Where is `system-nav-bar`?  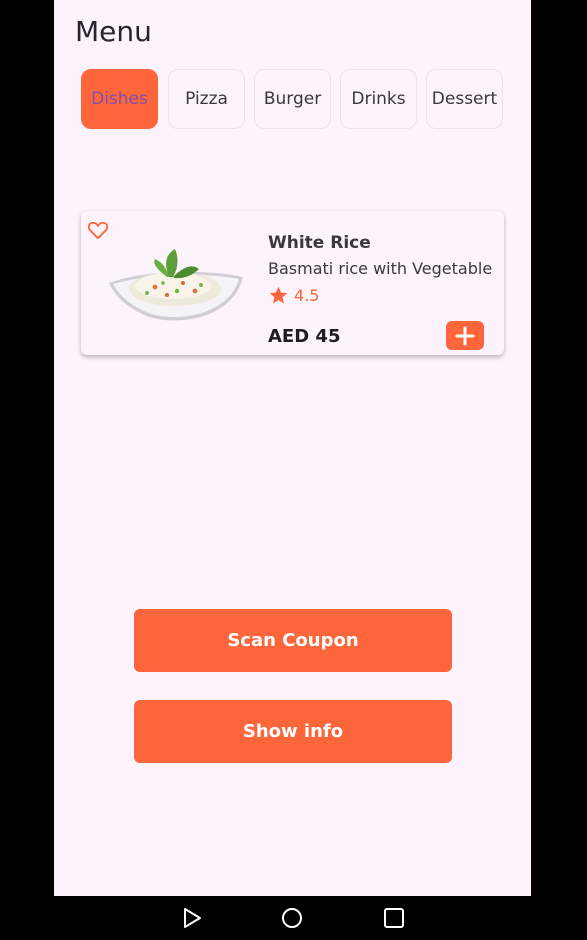 system-nav-bar is located at coordinates (293, 918).